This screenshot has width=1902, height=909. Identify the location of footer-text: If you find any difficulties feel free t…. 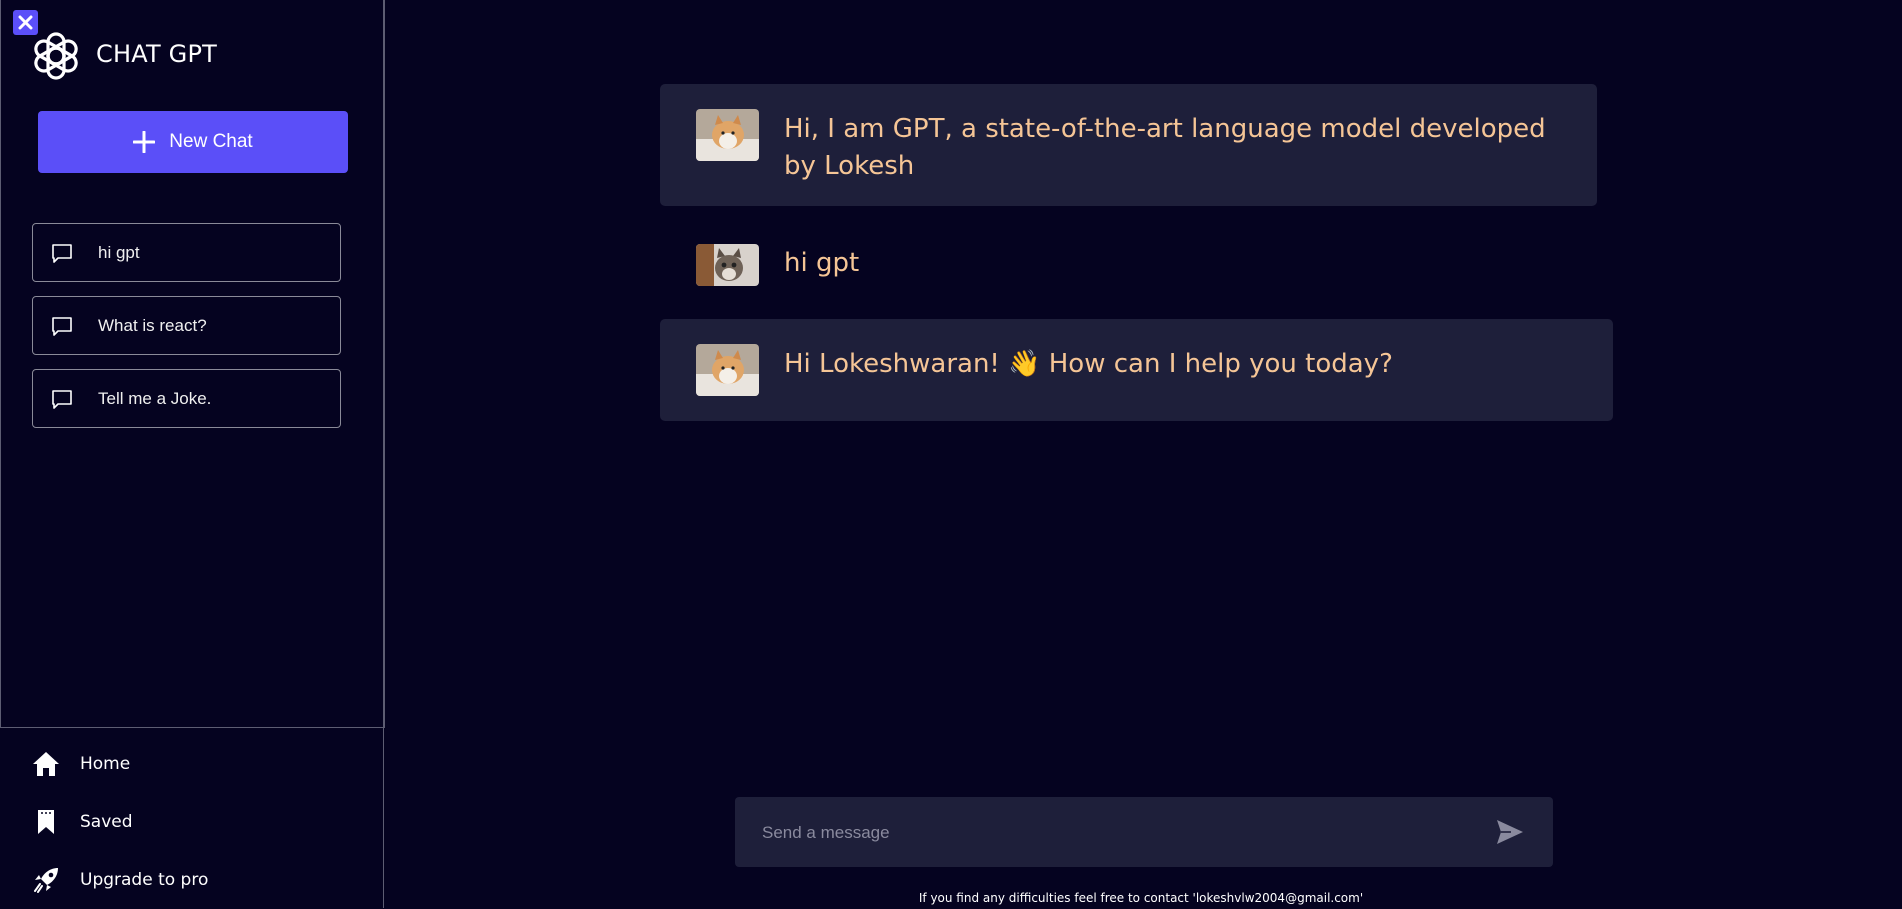
(1141, 898).